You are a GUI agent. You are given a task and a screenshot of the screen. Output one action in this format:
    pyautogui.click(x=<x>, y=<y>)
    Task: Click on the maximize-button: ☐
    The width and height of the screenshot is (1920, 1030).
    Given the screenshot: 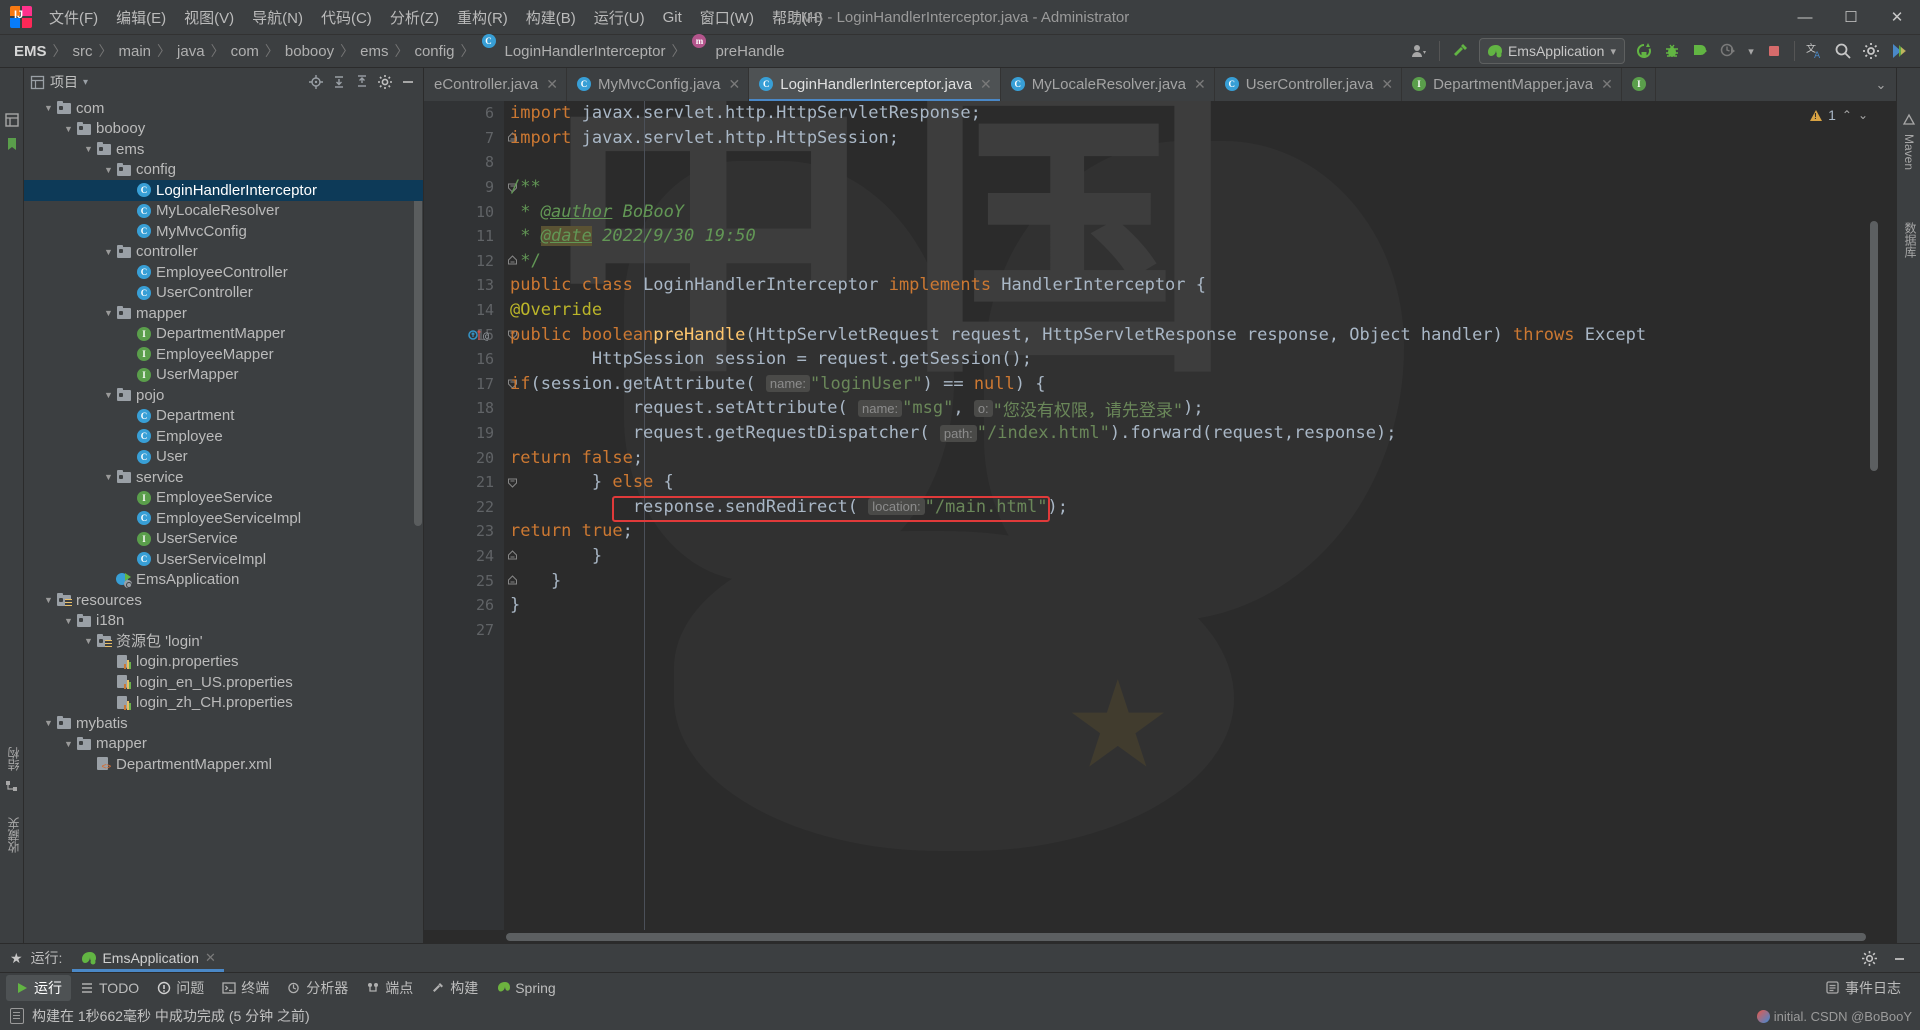 What is the action you would take?
    pyautogui.click(x=1851, y=17)
    